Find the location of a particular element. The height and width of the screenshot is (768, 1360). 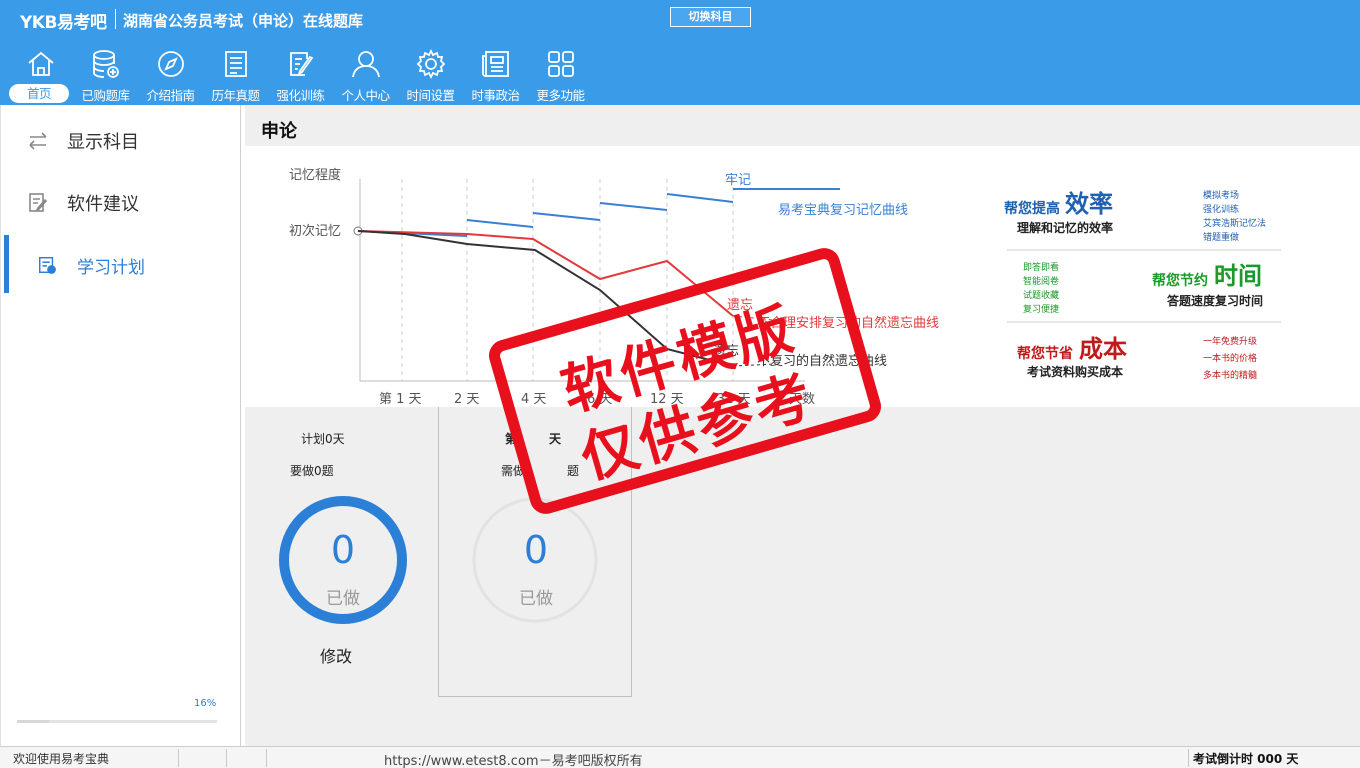

nav-item-training: 强化训练 is located at coordinates (300, 76).